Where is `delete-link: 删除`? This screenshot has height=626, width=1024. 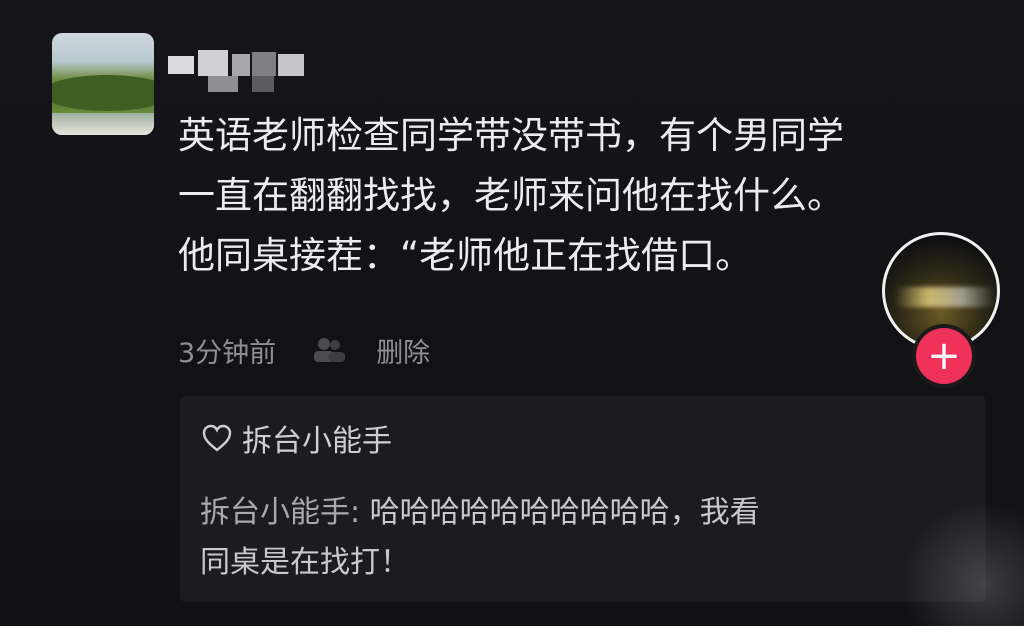
delete-link: 删除 is located at coordinates (403, 350).